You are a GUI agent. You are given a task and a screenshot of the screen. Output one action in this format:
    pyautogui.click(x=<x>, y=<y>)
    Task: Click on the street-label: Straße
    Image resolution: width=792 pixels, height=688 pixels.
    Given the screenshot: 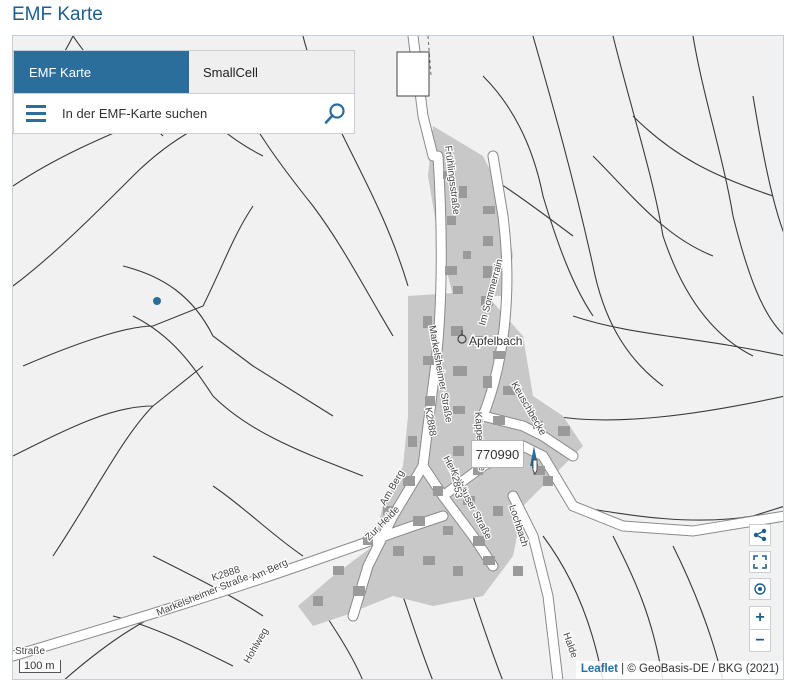 What is the action you would take?
    pyautogui.click(x=30, y=651)
    